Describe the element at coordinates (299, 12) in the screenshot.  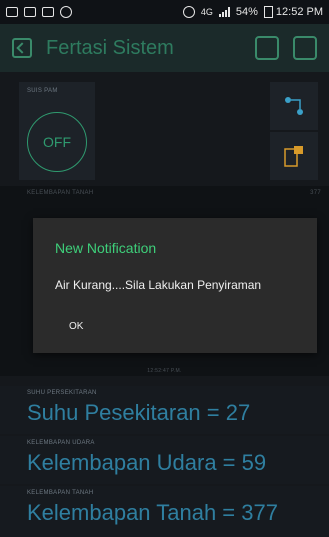
I see `clock: 12:52 PM` at that location.